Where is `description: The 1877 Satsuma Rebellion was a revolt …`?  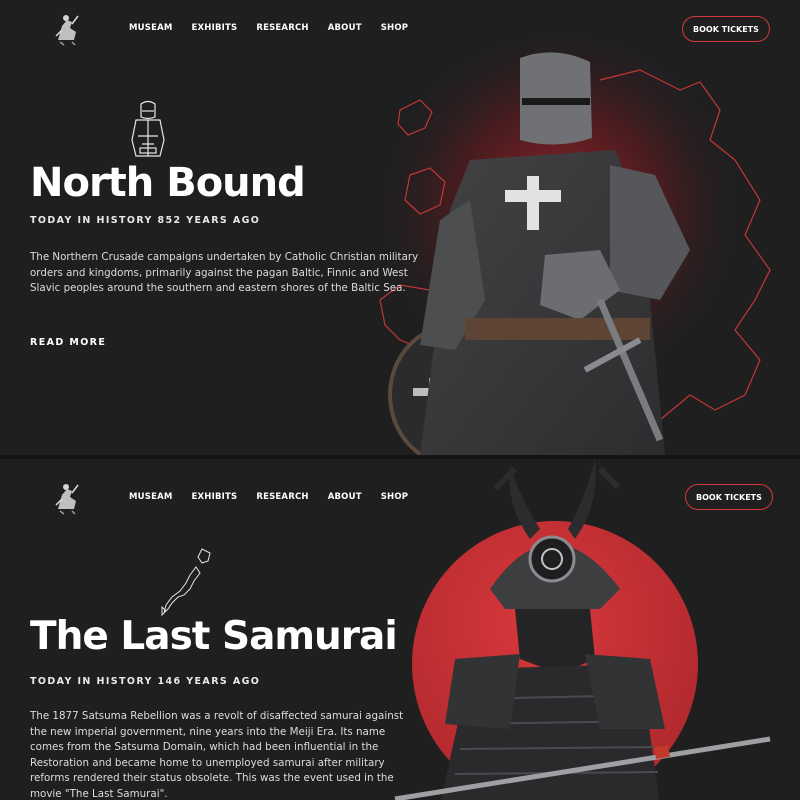
description: The 1877 Satsuma Rebellion was a revolt … is located at coordinates (217, 755).